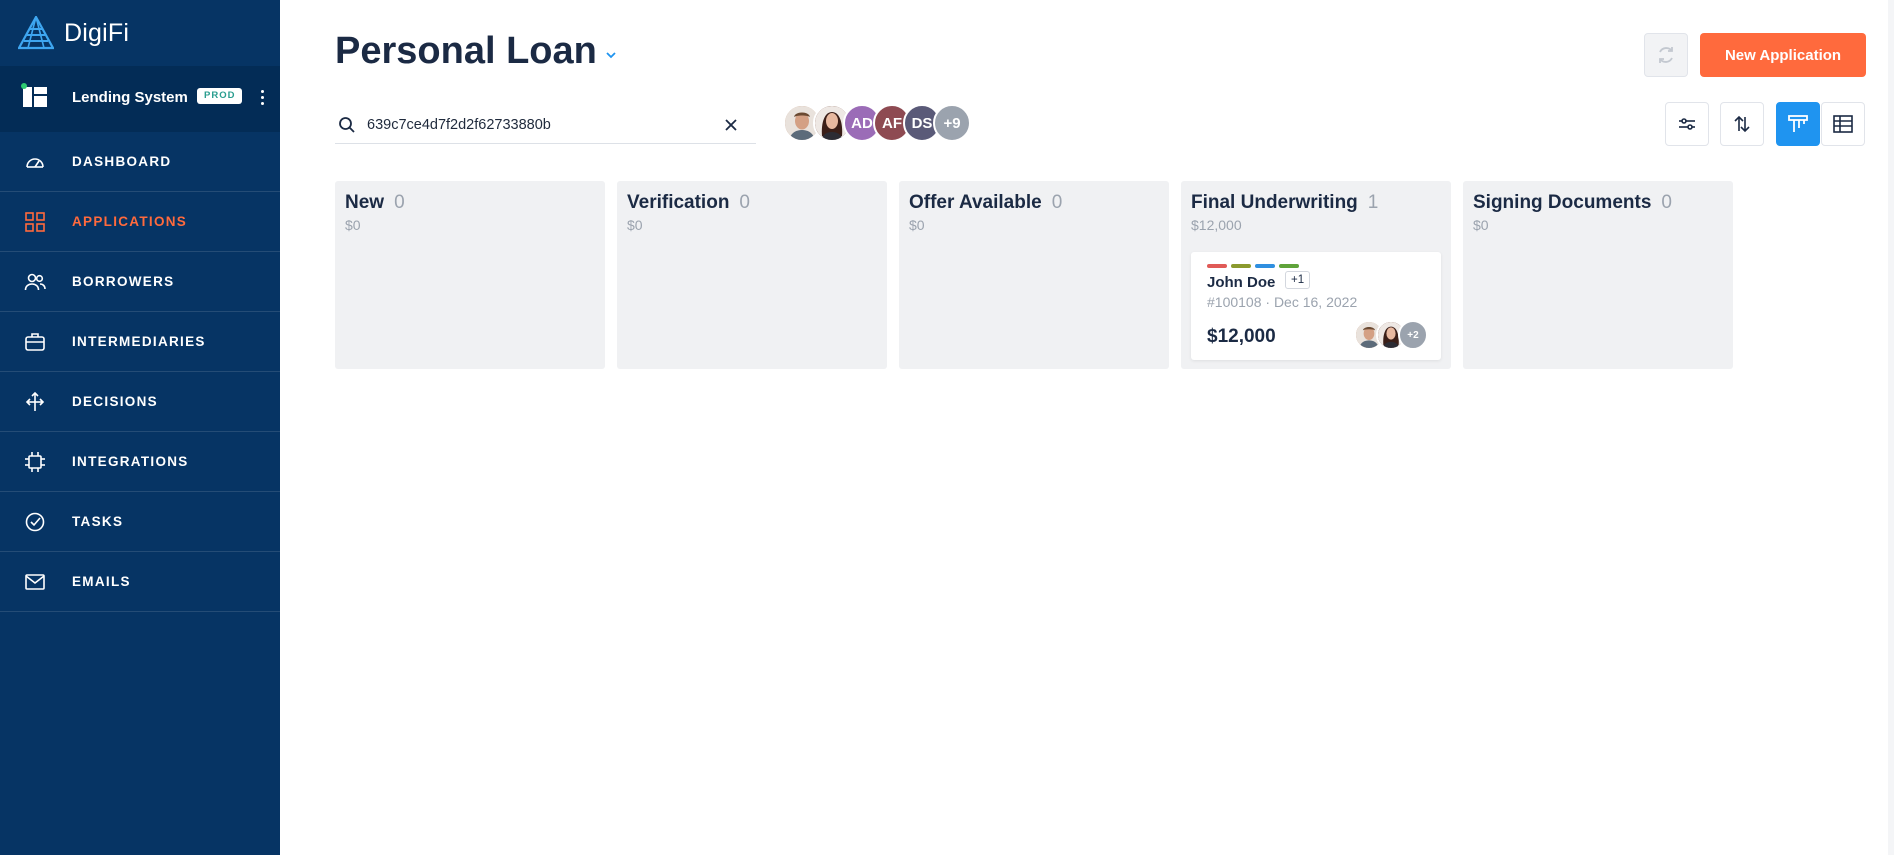  What do you see at coordinates (35, 162) in the screenshot?
I see `gauge-icon` at bounding box center [35, 162].